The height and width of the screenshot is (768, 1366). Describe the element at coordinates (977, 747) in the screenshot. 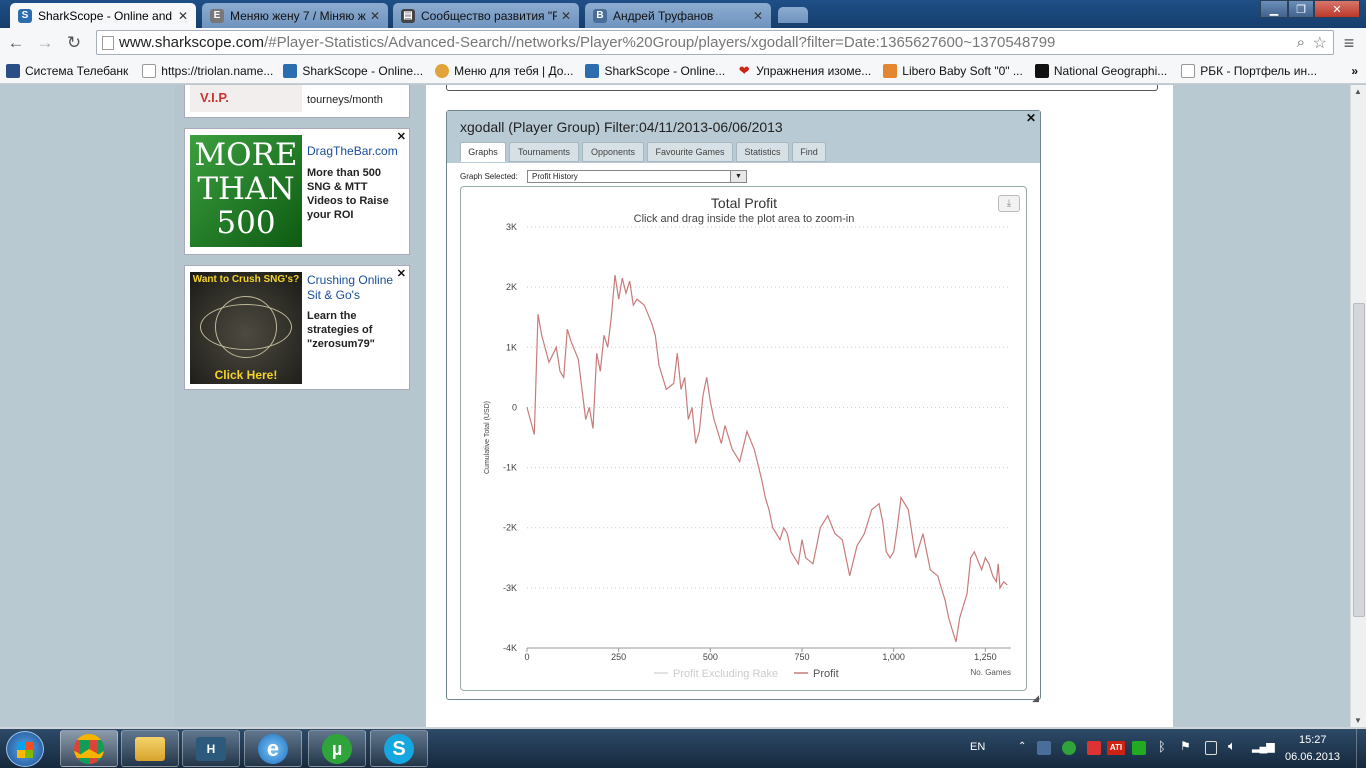

I see `language-indicator: EN` at that location.